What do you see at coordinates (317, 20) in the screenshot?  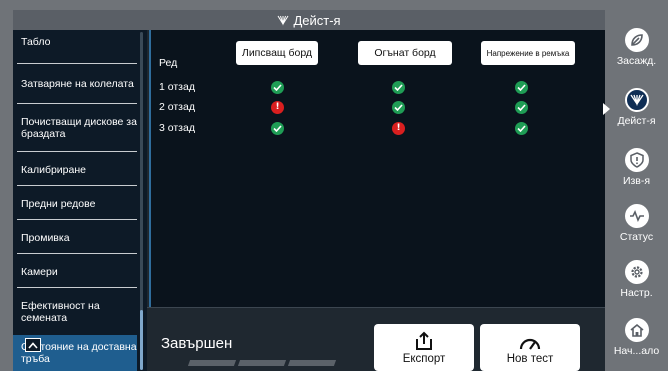 I see `page-title: Дейст-я` at bounding box center [317, 20].